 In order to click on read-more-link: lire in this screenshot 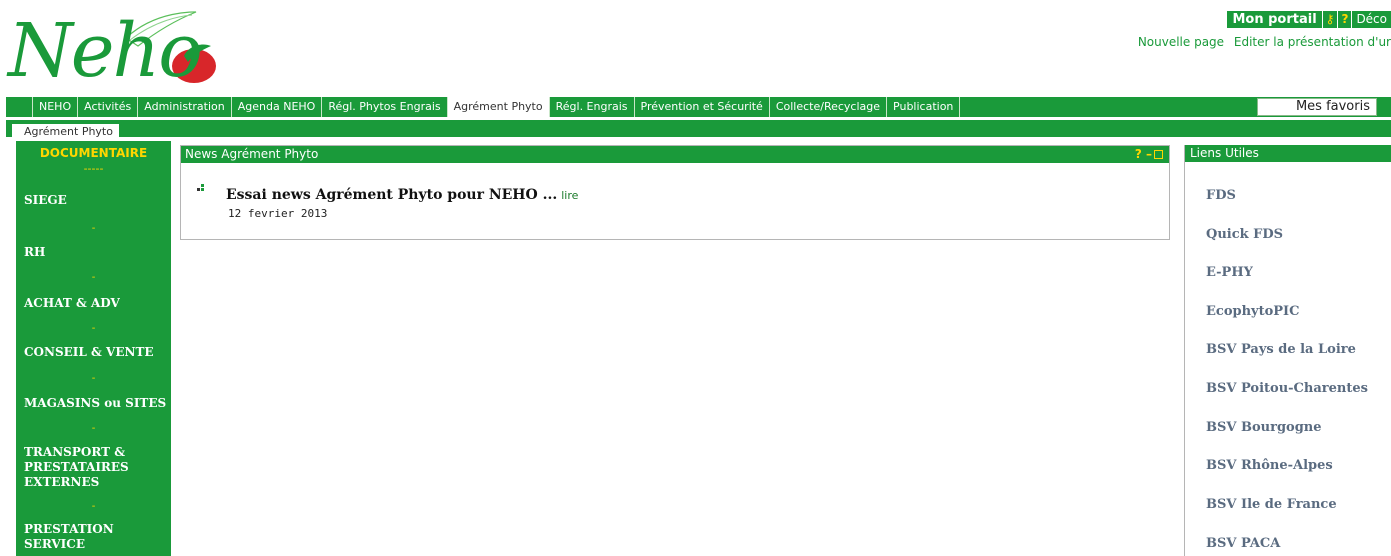, I will do `click(569, 195)`.